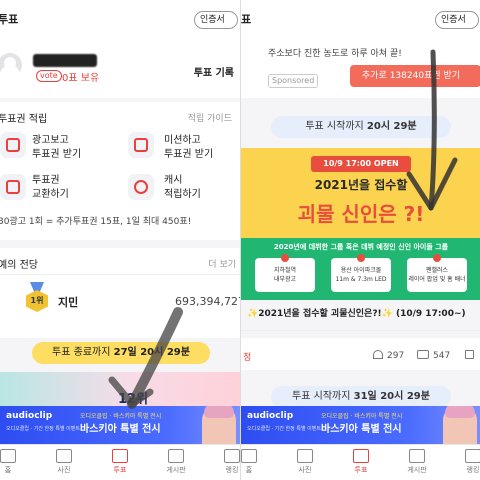 This screenshot has height=480, width=480. I want to click on header: 표 인증서, so click(360, 20).